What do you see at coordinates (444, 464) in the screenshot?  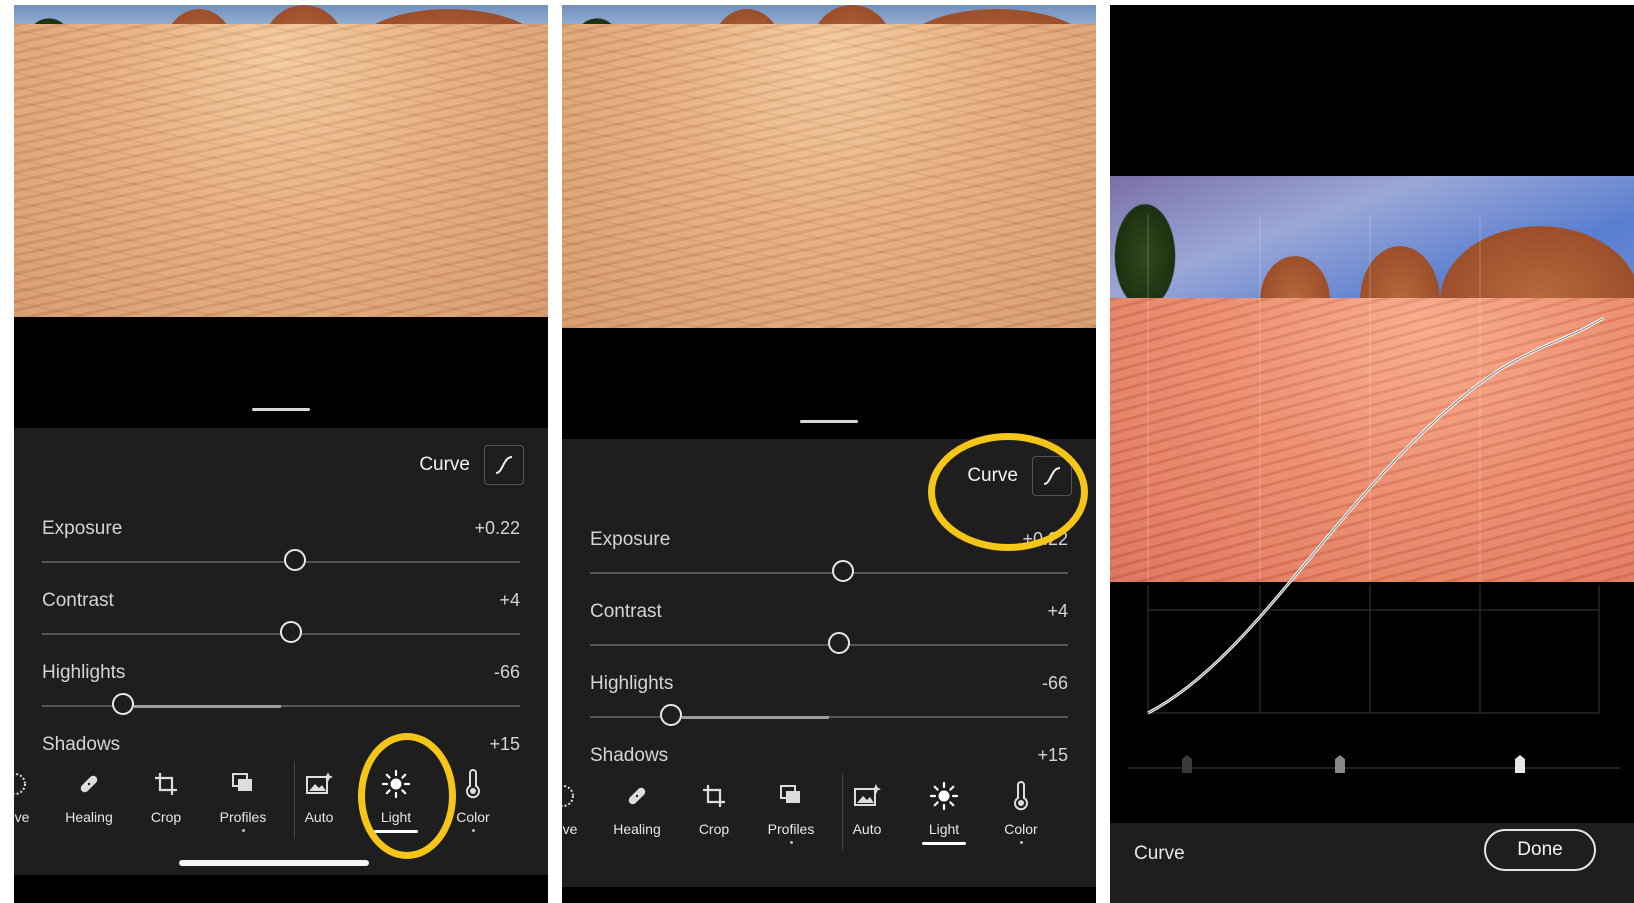 I see `curve-label: Curve` at bounding box center [444, 464].